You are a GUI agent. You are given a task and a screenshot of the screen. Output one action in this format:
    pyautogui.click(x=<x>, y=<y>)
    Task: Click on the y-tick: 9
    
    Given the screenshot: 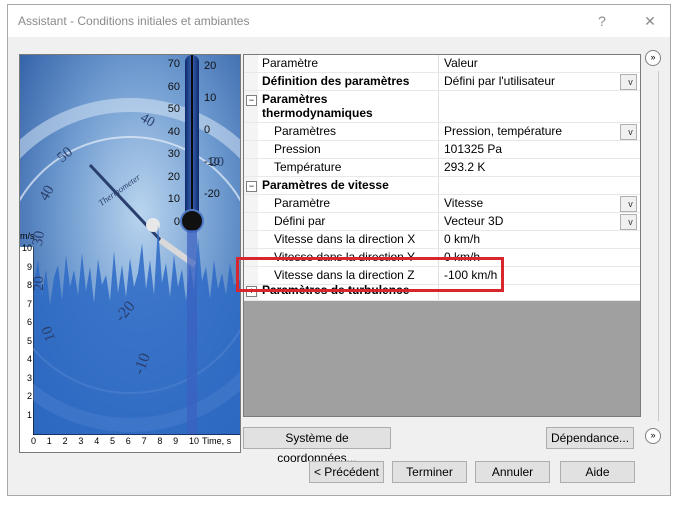 What is the action you would take?
    pyautogui.click(x=29, y=266)
    